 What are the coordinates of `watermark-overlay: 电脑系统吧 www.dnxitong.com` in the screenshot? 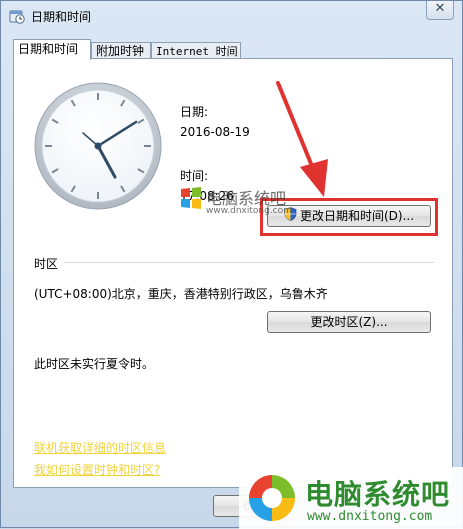 It's located at (351, 498).